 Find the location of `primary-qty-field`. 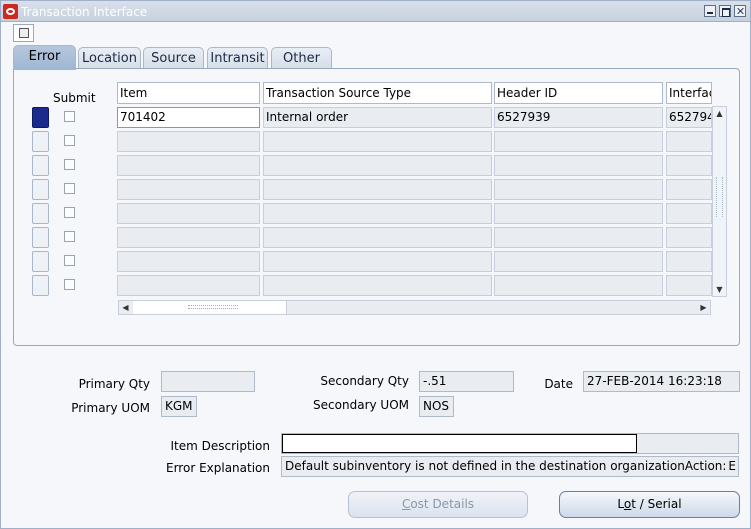

primary-qty-field is located at coordinates (208, 381).